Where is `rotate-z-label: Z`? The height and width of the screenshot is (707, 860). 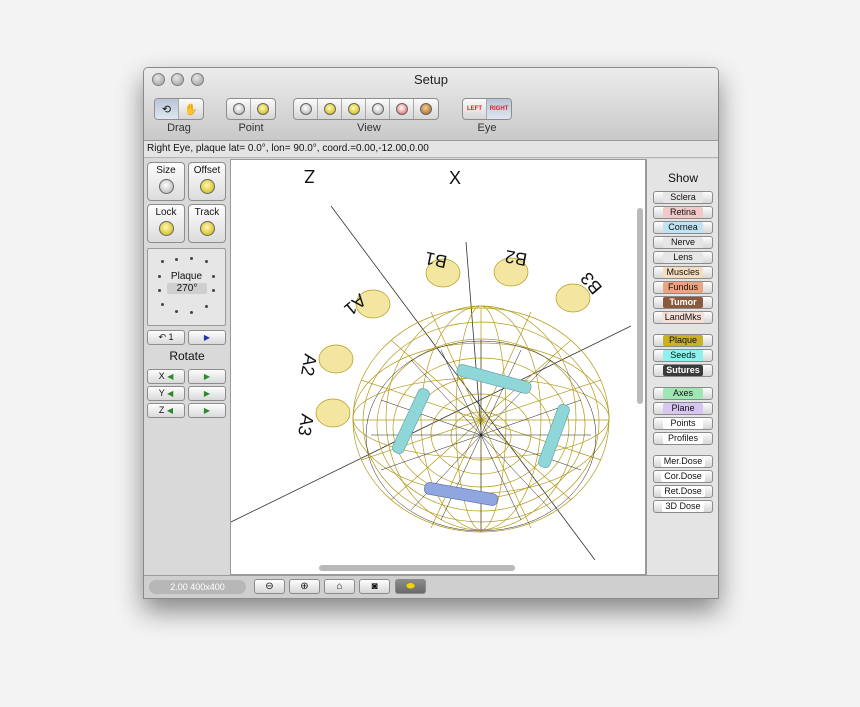
rotate-z-label: Z is located at coordinates (161, 410).